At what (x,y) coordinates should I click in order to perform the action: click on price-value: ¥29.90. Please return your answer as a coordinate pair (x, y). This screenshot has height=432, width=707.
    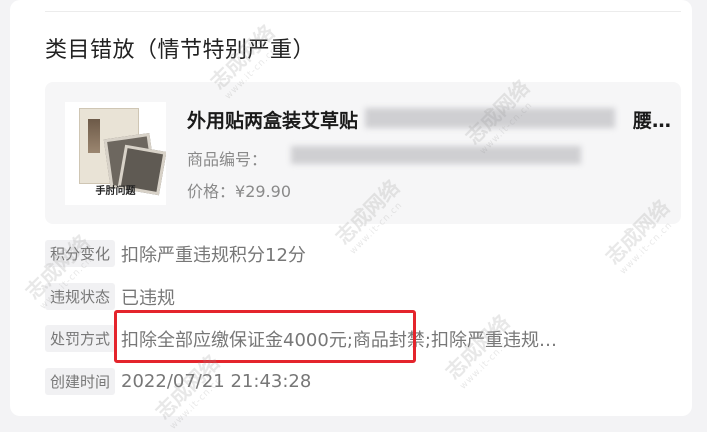
    Looking at the image, I should click on (263, 191).